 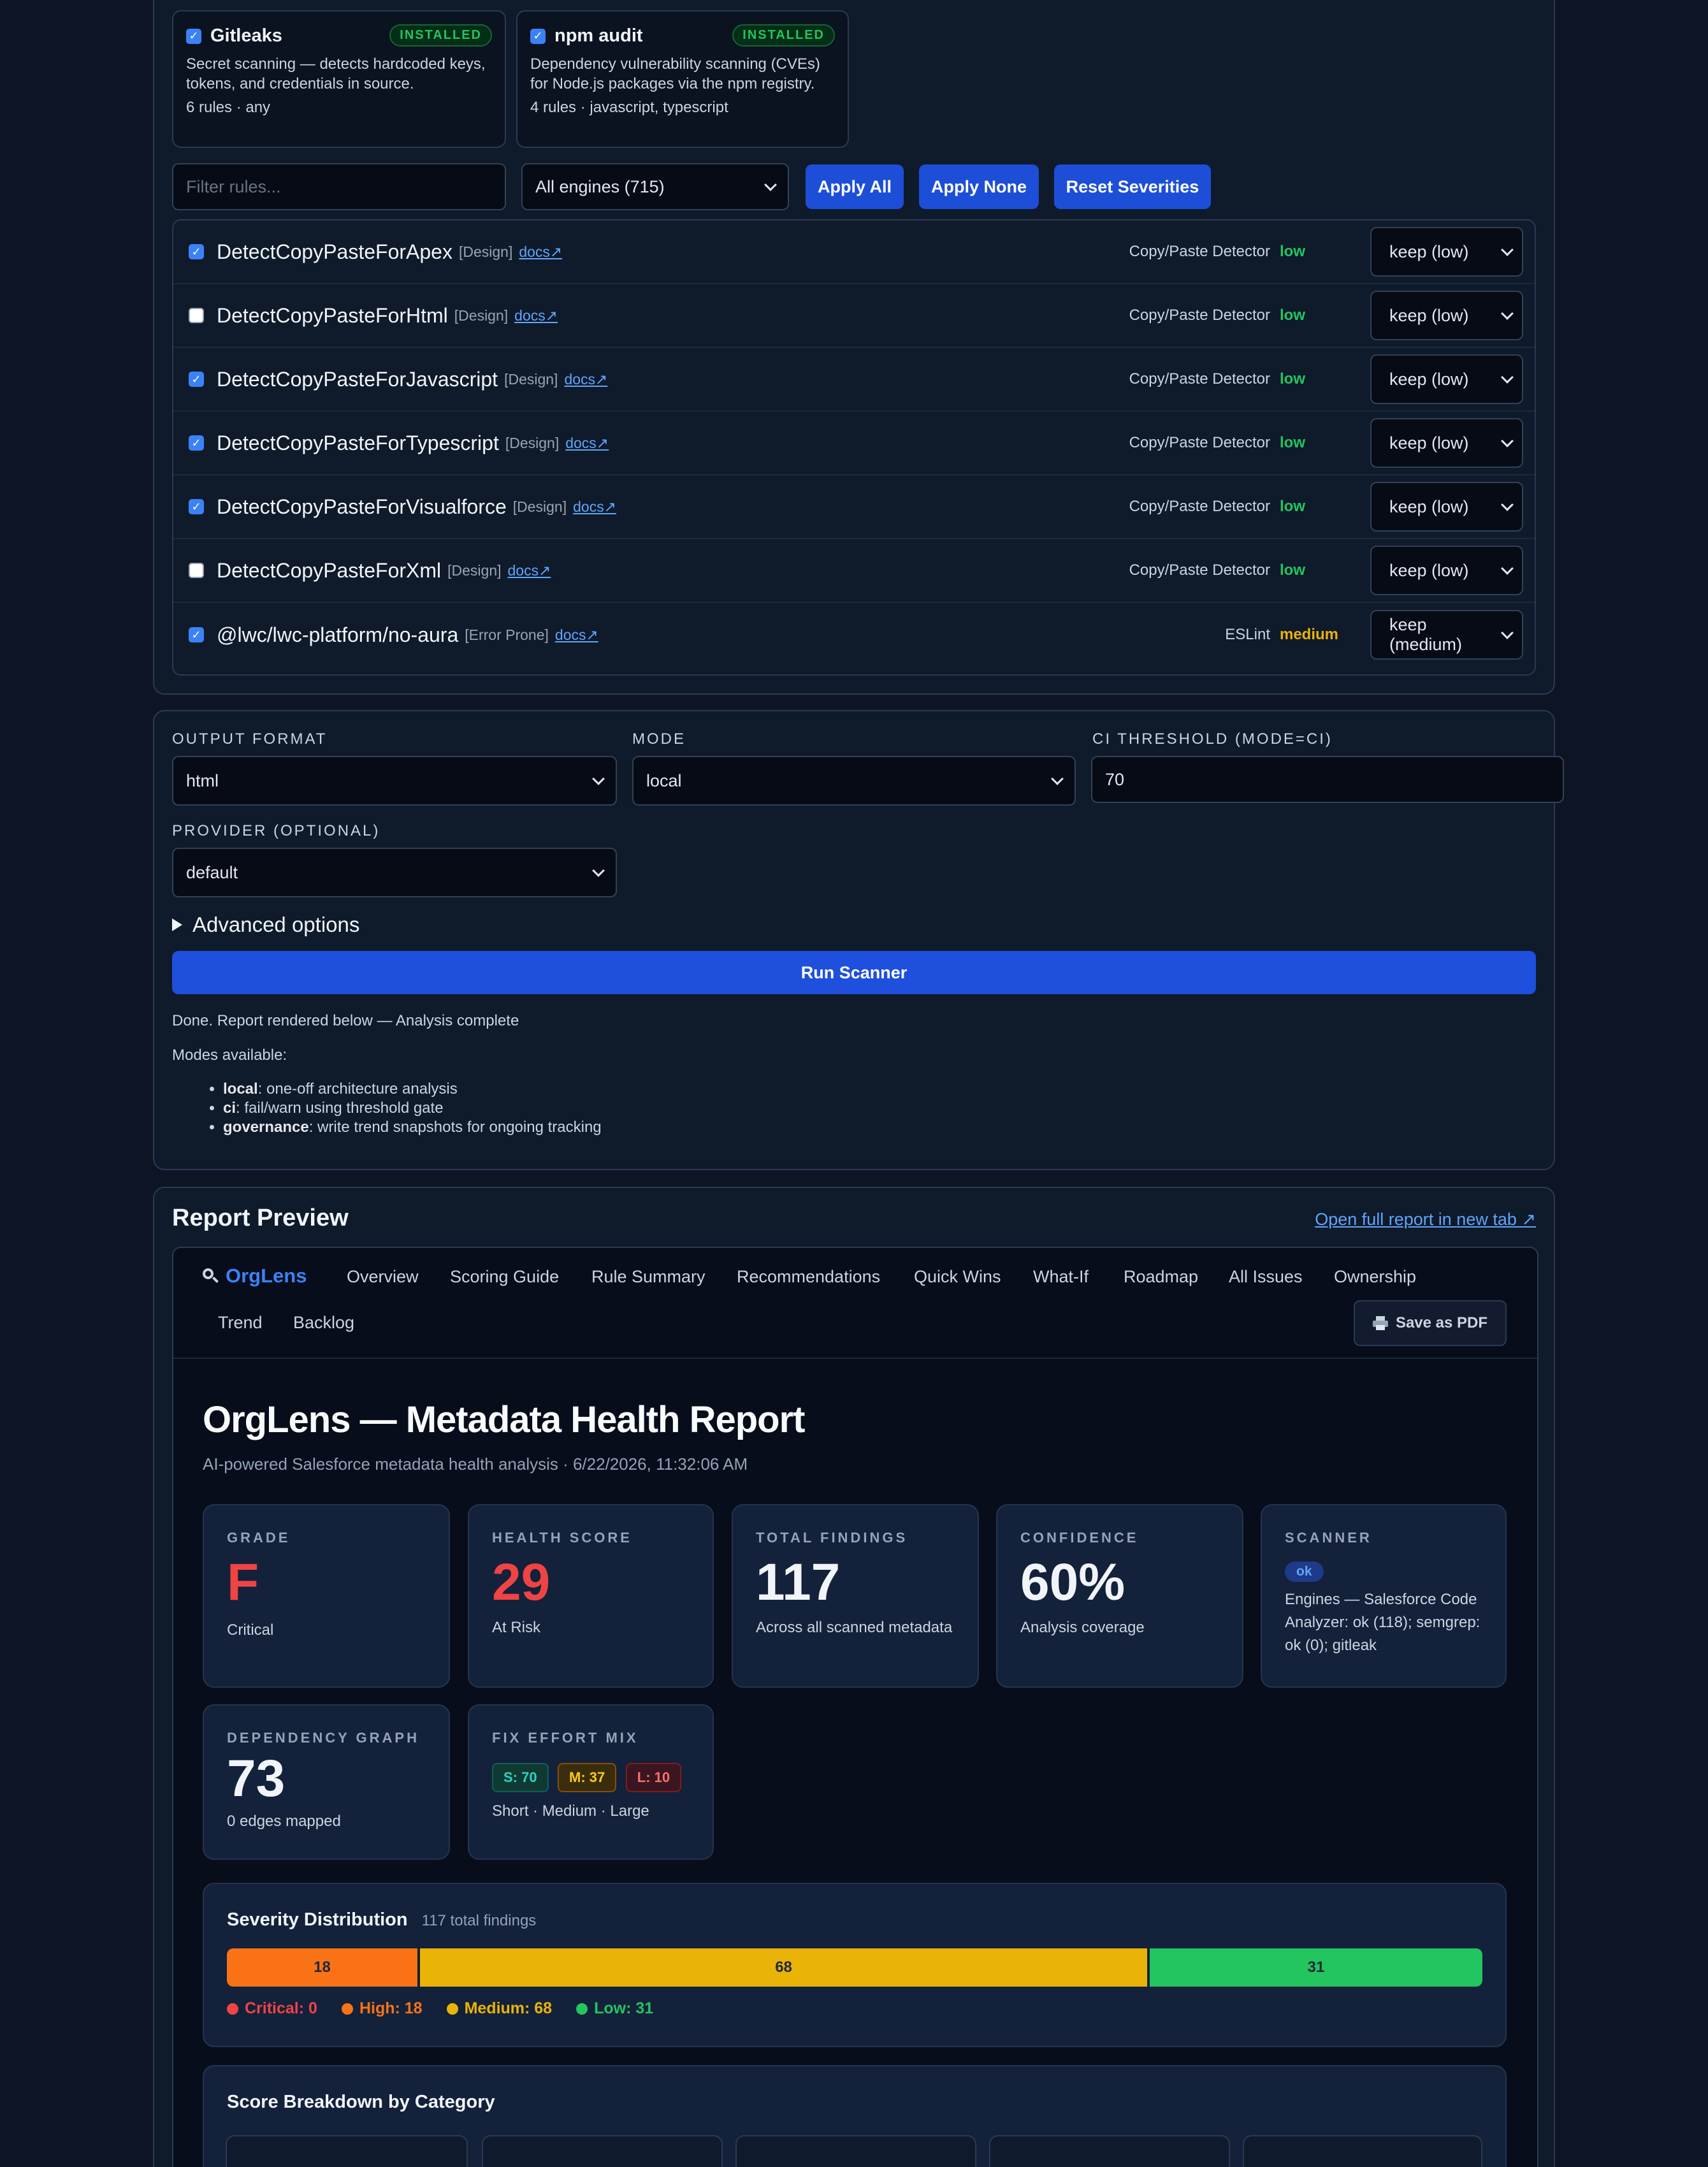 I want to click on report-brand: OrgLens, so click(x=255, y=1276).